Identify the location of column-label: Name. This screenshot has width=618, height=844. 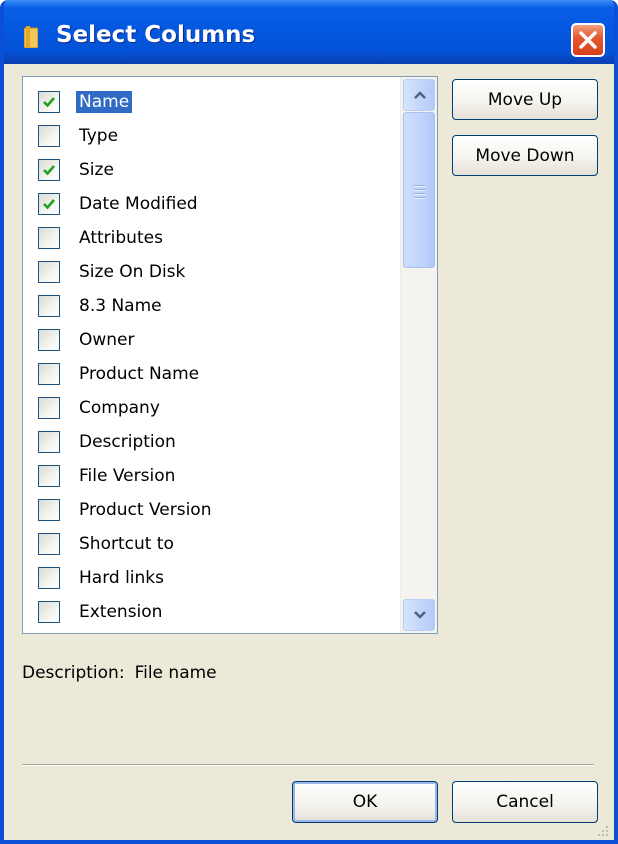
(104, 102).